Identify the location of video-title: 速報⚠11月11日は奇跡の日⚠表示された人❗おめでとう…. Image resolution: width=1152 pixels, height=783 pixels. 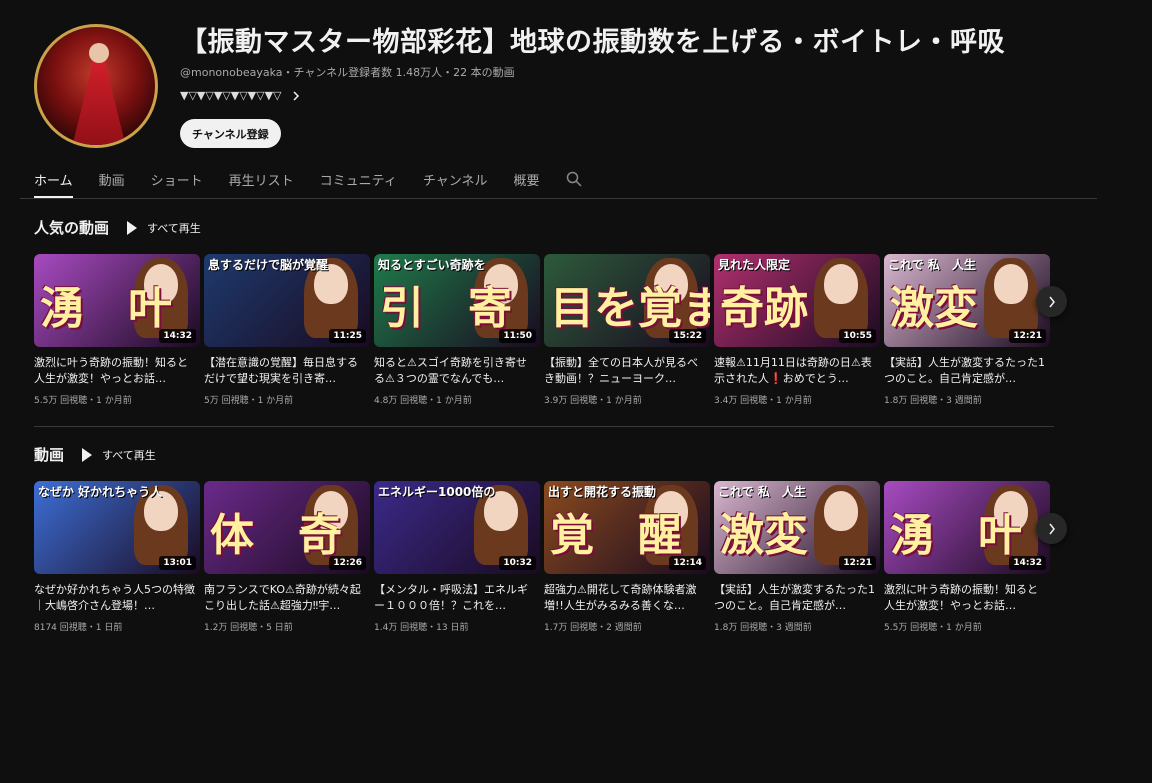
(797, 371).